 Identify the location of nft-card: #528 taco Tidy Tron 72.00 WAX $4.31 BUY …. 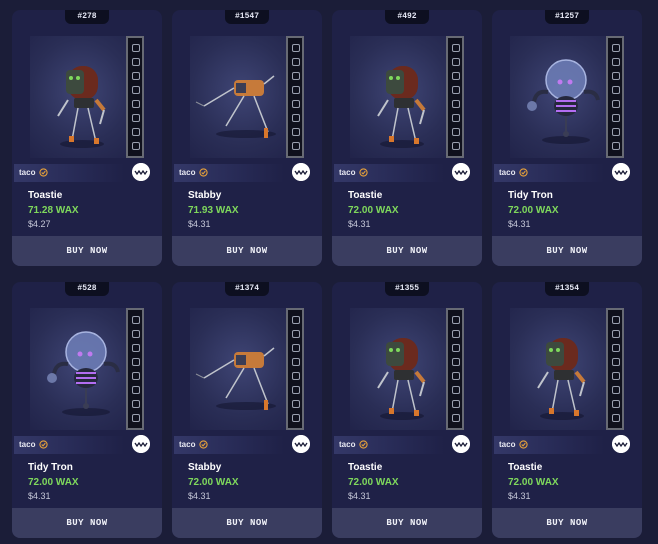
(87, 410).